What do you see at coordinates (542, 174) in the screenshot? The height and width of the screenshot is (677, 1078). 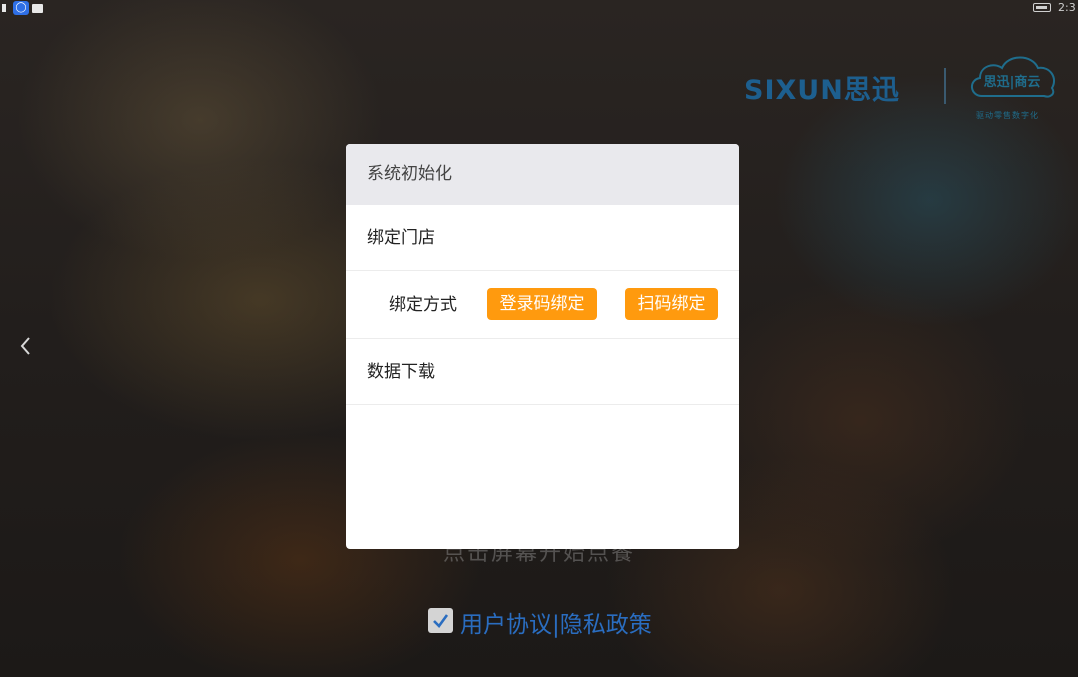 I see `dialog-title: 系统初始化` at bounding box center [542, 174].